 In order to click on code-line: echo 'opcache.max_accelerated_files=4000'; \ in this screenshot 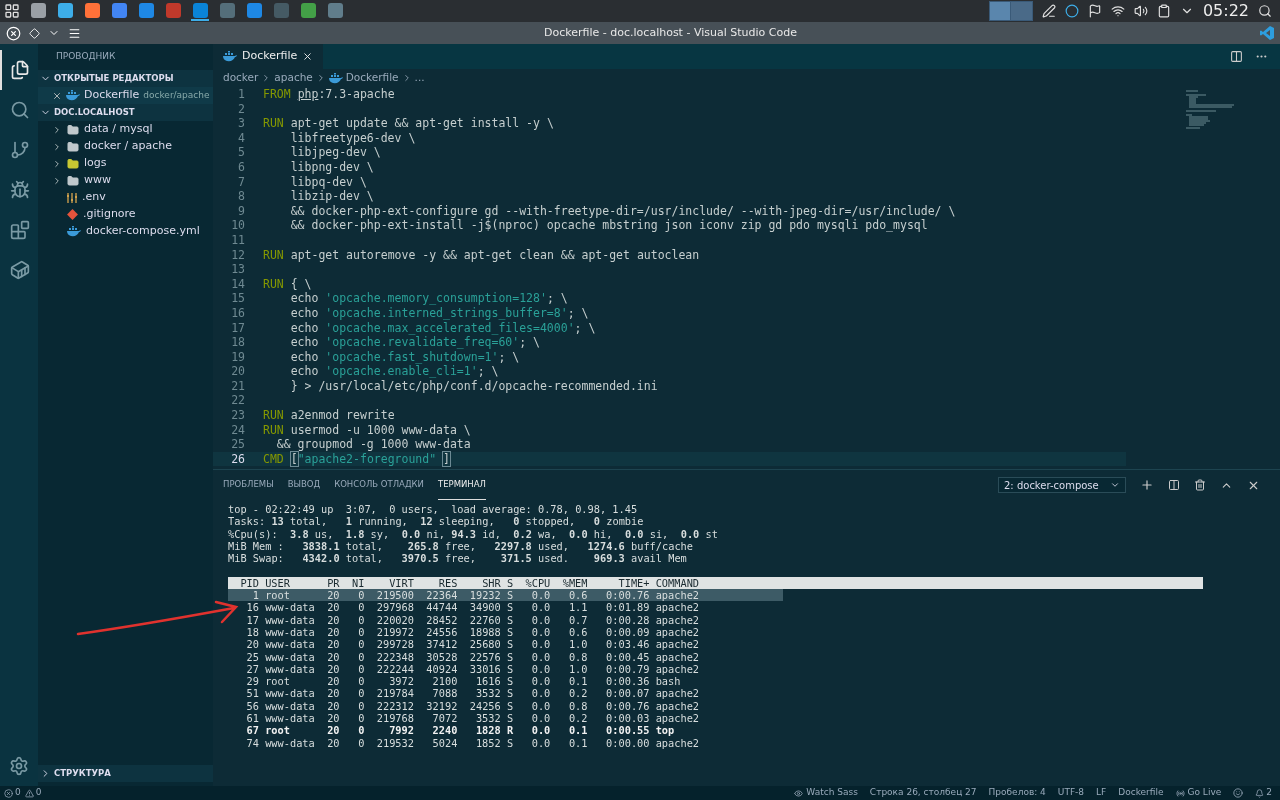, I will do `click(442, 328)`.